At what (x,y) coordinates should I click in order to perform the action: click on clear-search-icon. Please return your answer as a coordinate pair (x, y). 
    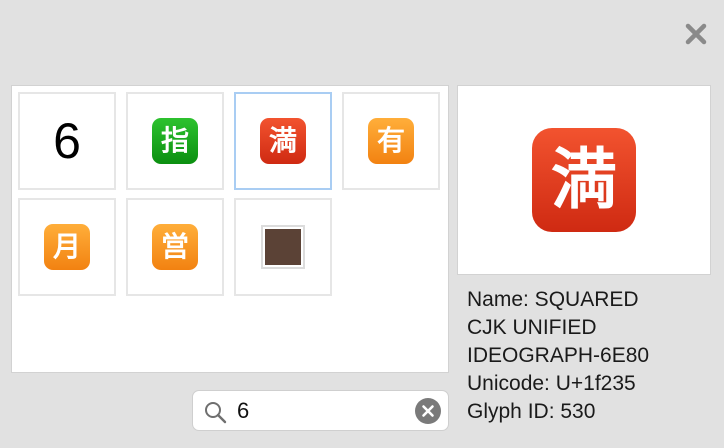
    Looking at the image, I should click on (428, 411).